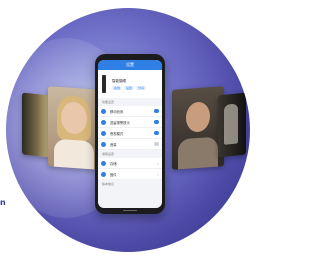 The width and height of the screenshot is (320, 258). I want to click on settings-row: 存储 ›, so click(130, 163).